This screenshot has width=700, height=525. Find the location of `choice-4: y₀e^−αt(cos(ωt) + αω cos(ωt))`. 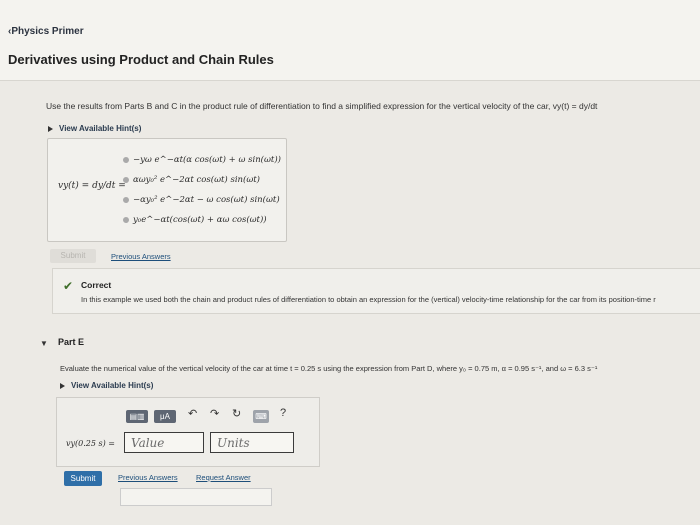

choice-4: y₀e^−αt(cos(ωt) + αω cos(ωt)) is located at coordinates (195, 220).